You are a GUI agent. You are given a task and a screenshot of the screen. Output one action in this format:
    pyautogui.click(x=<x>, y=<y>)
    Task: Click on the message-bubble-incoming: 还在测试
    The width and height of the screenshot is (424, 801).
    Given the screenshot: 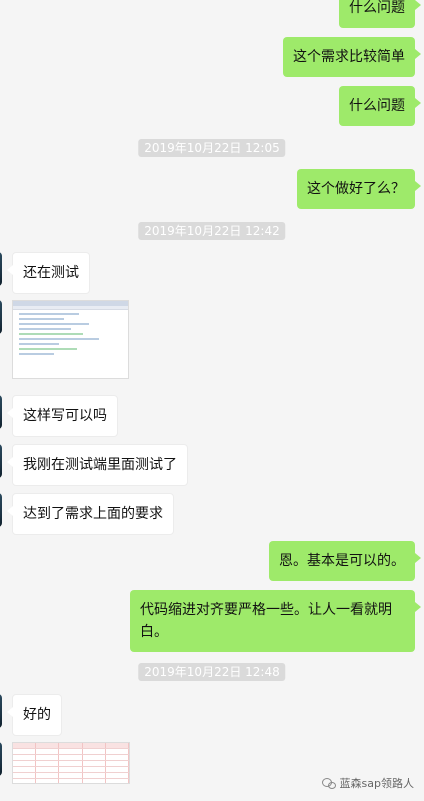 What is the action you would take?
    pyautogui.click(x=48, y=273)
    